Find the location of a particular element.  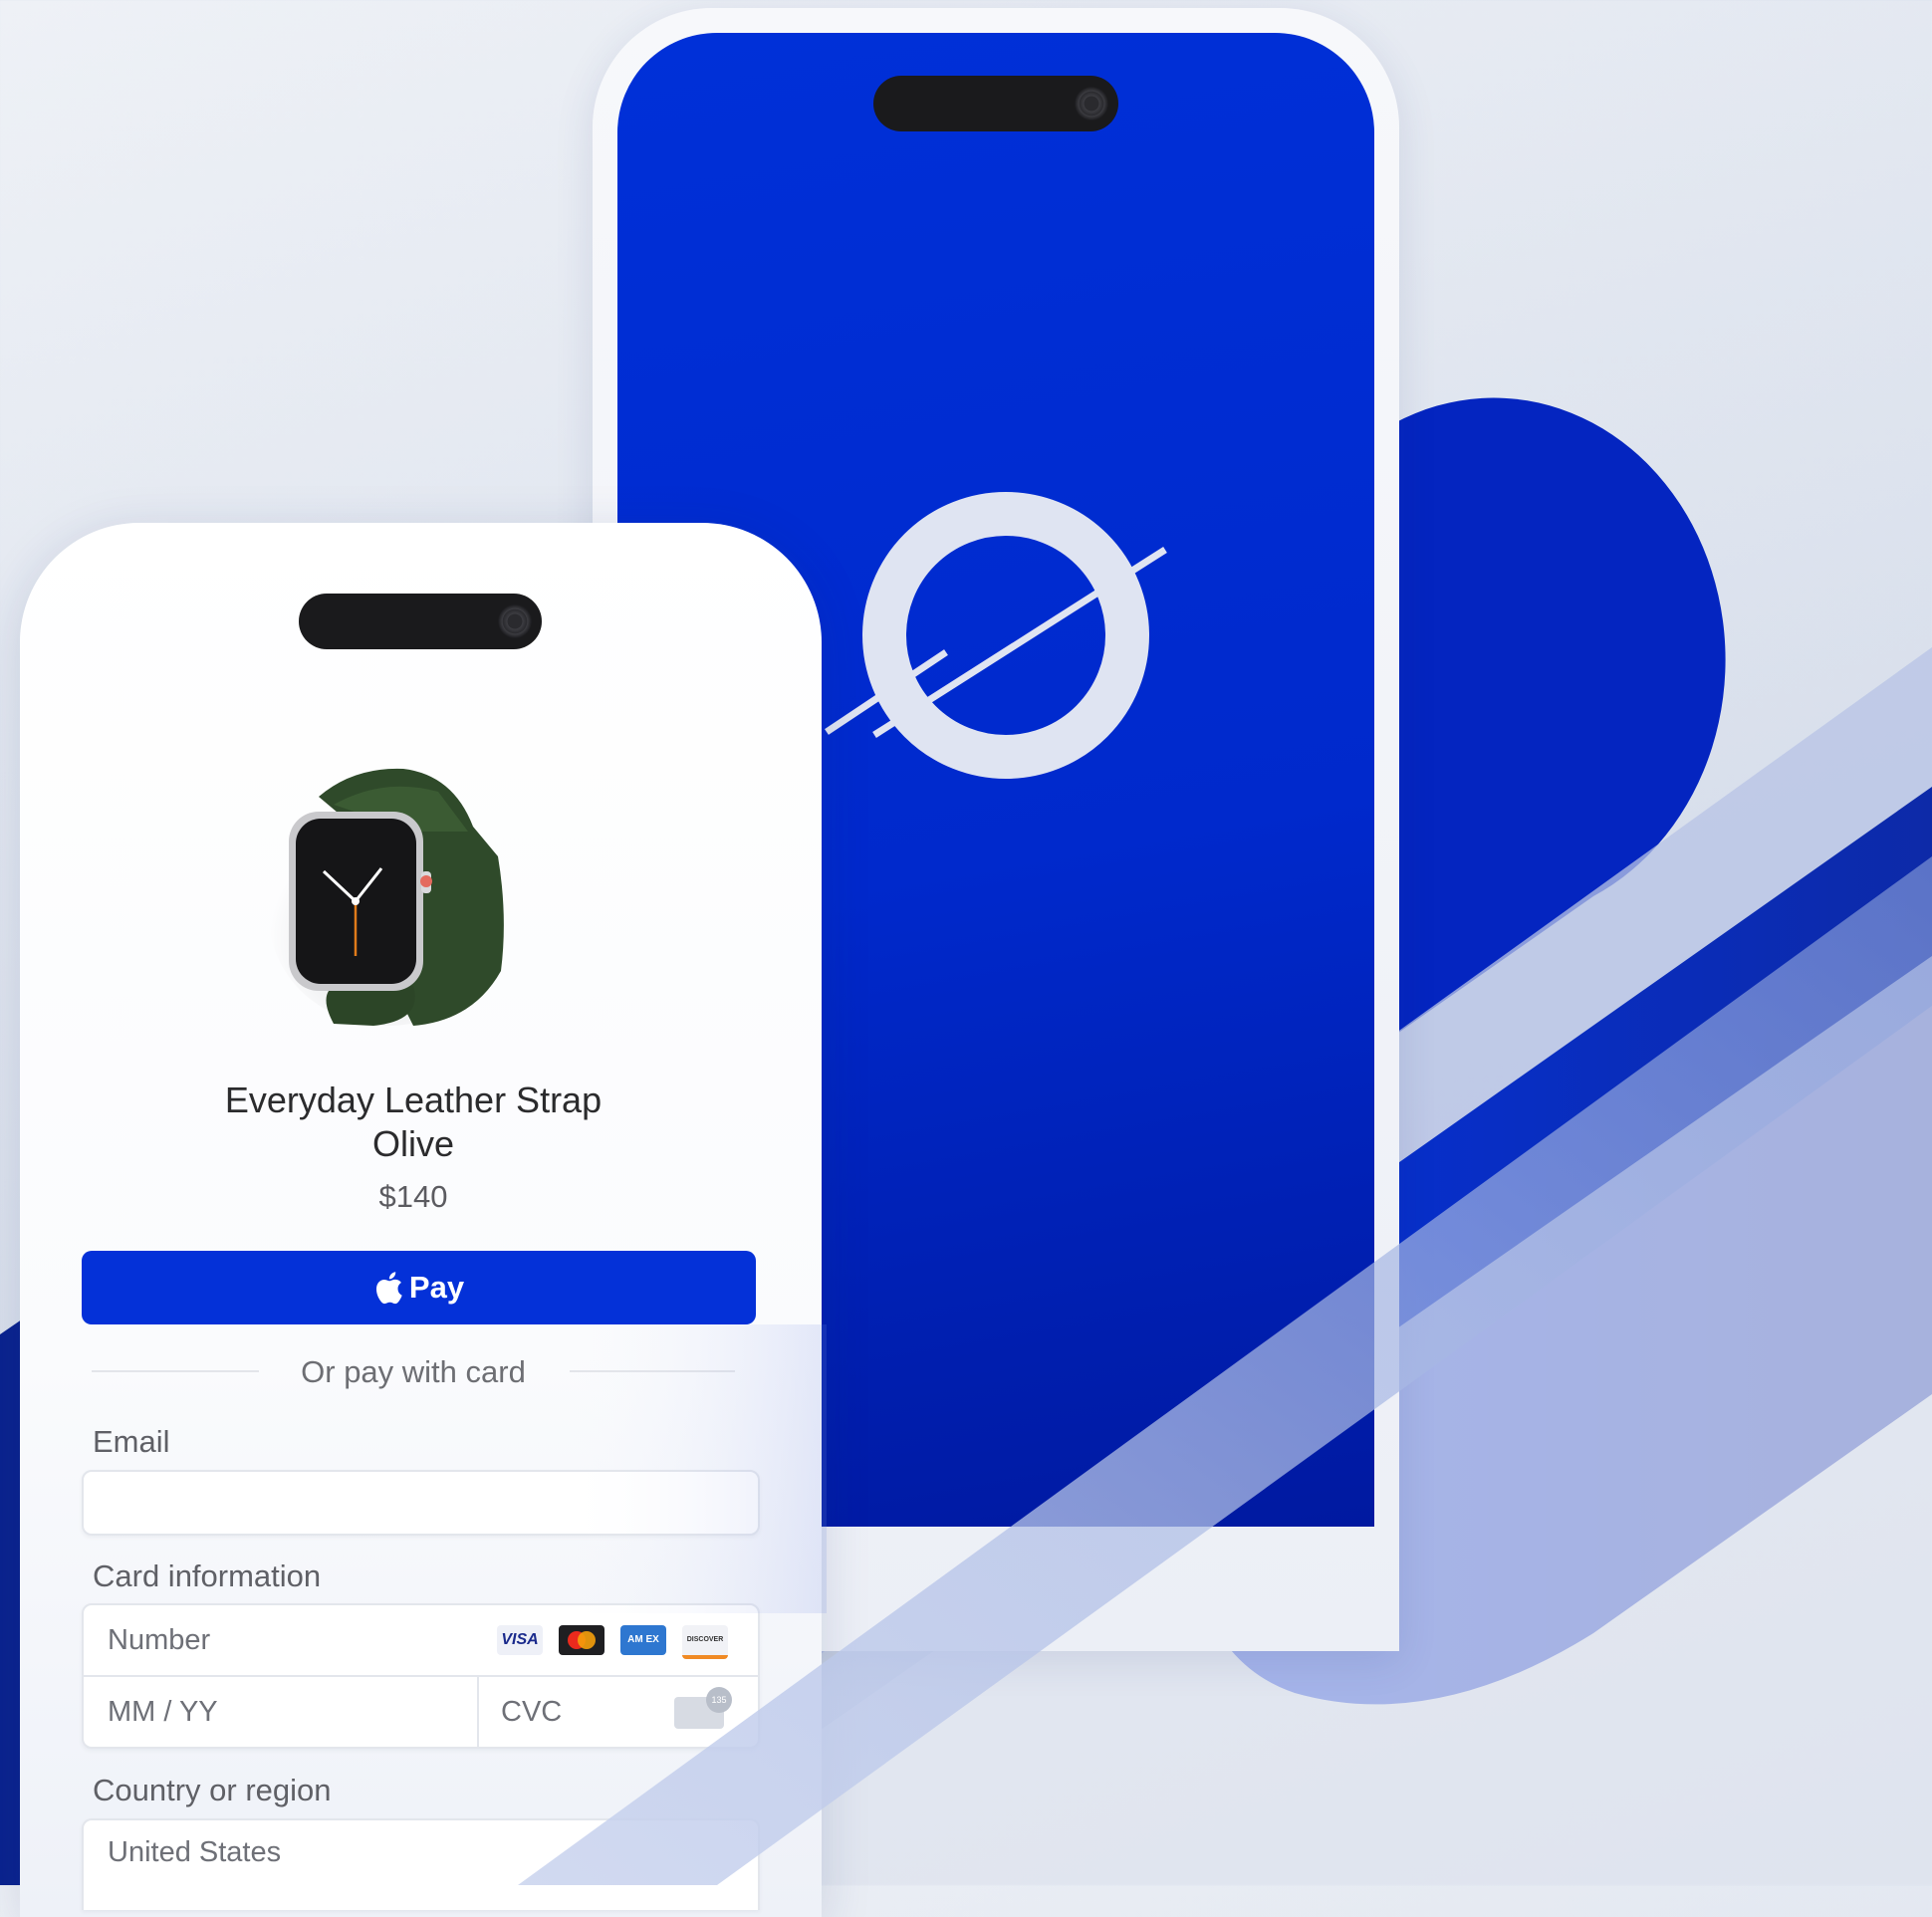

card-expiry-placeholder: MM / YY is located at coordinates (163, 1712).